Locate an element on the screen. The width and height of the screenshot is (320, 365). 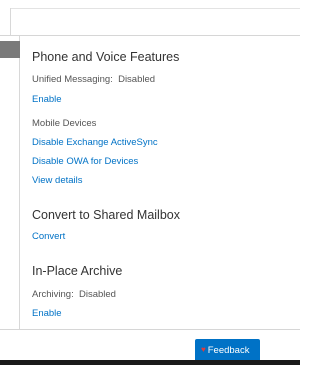
convert-link: Convert is located at coordinates (48, 236).